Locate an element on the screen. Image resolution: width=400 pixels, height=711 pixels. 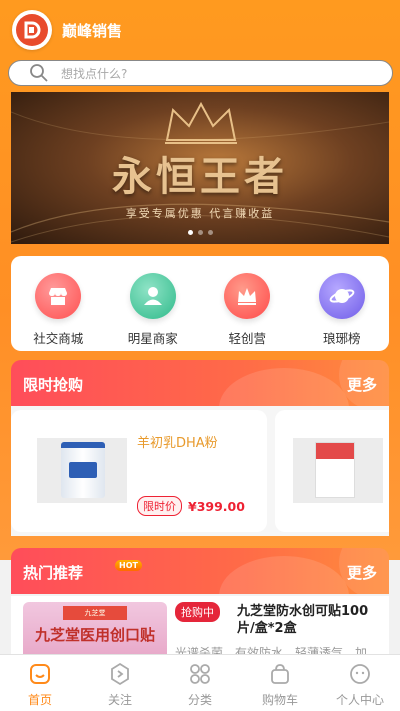
search-icon is located at coordinates (39, 73).